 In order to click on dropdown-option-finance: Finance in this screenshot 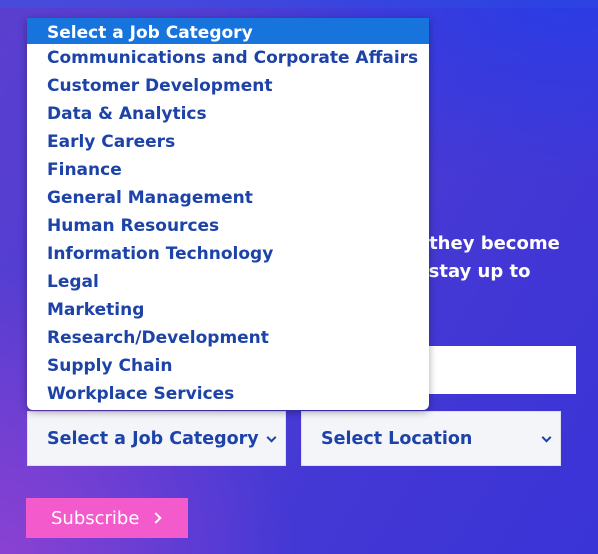, I will do `click(228, 170)`.